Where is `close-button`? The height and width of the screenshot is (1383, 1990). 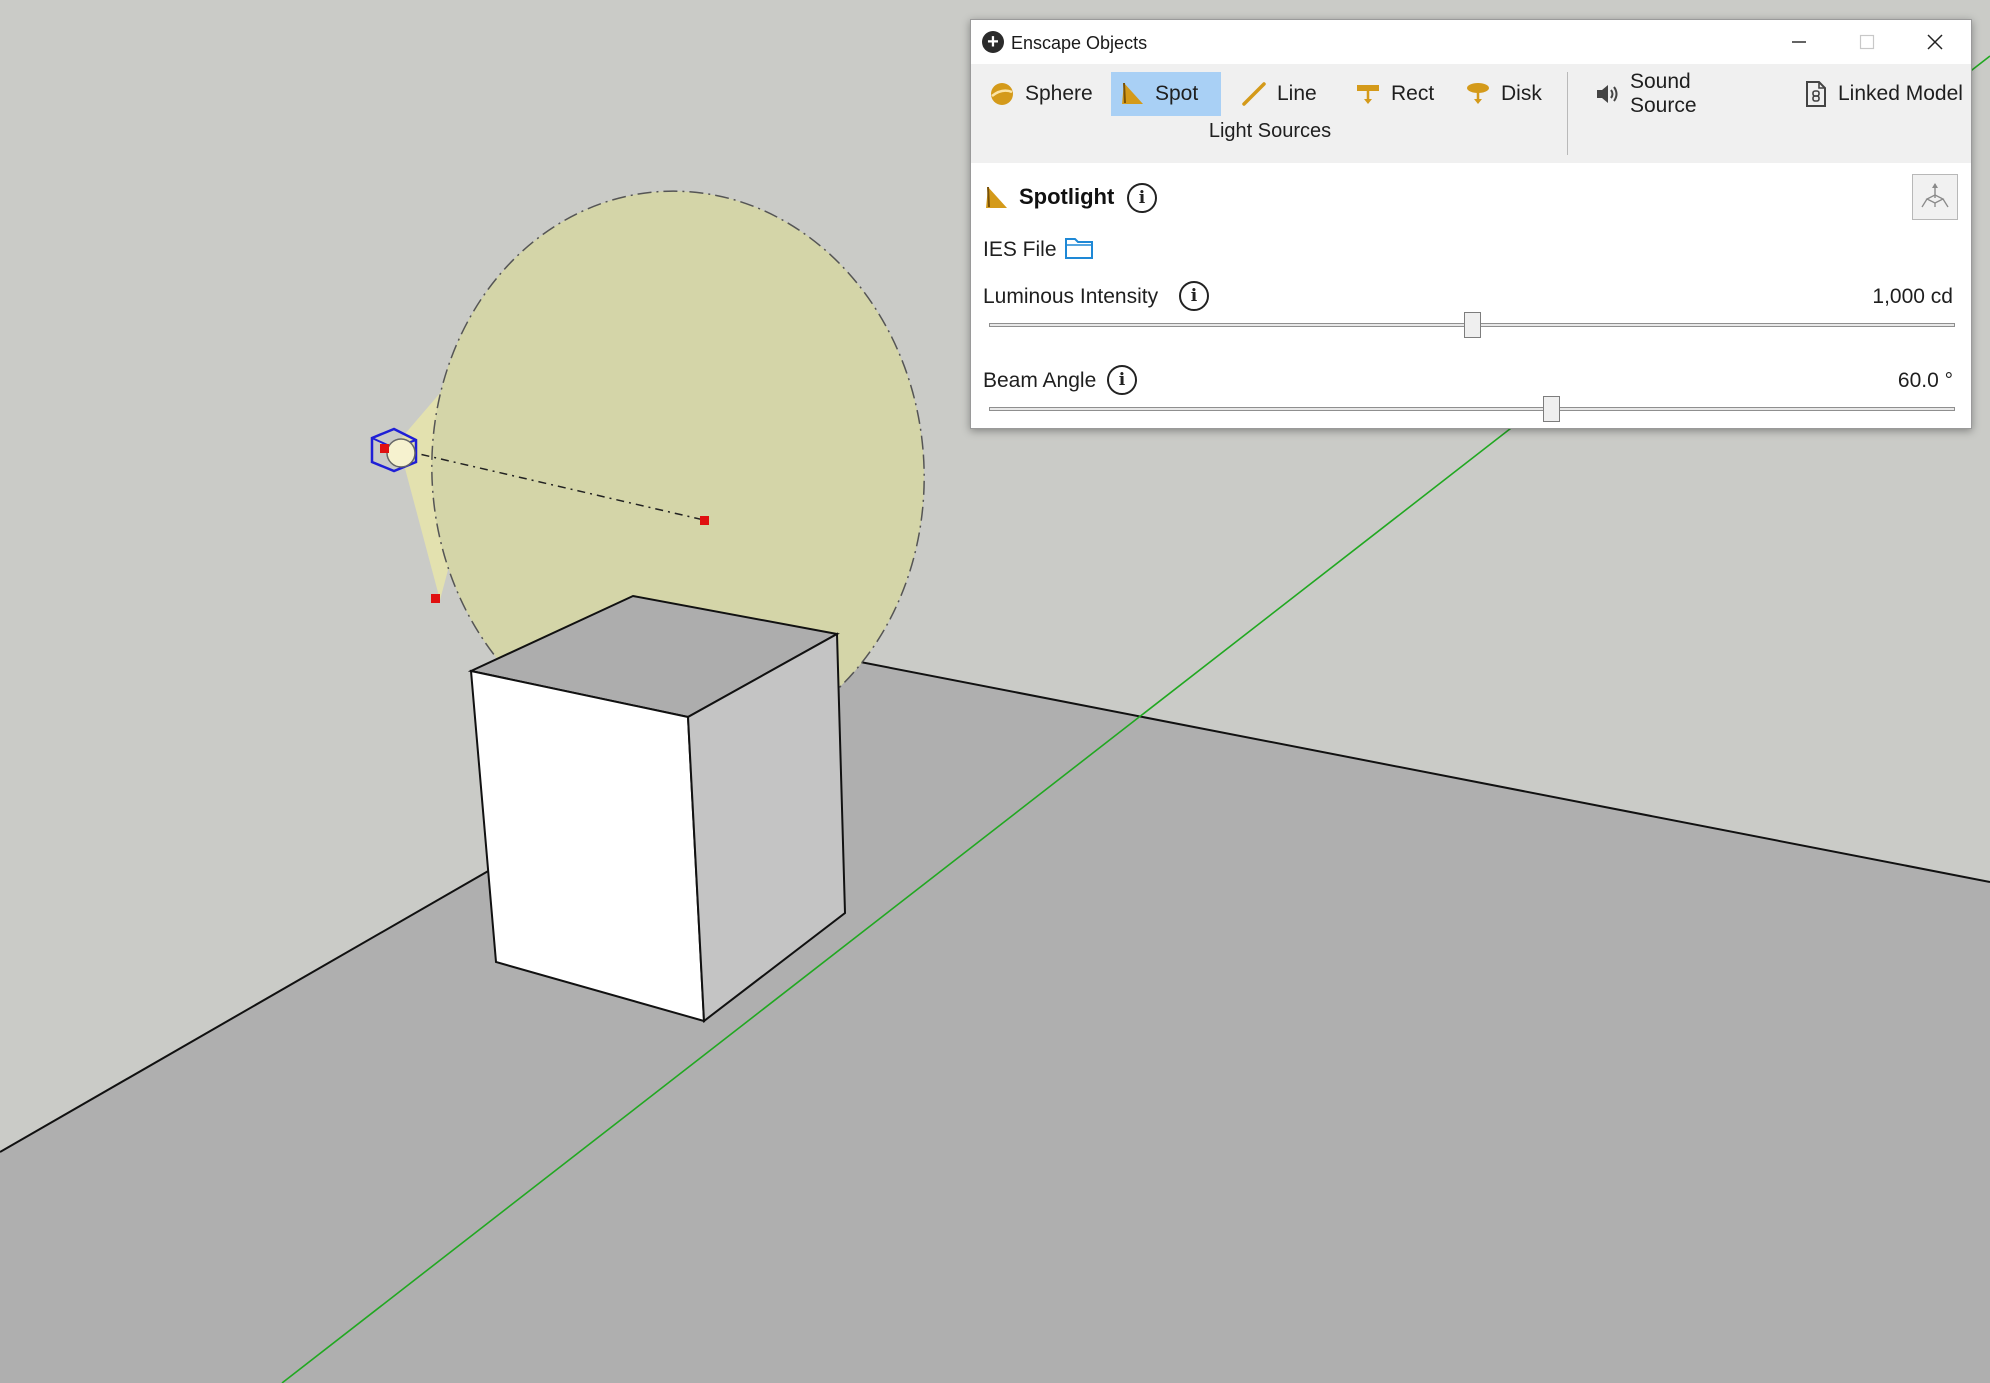
close-button is located at coordinates (1935, 42).